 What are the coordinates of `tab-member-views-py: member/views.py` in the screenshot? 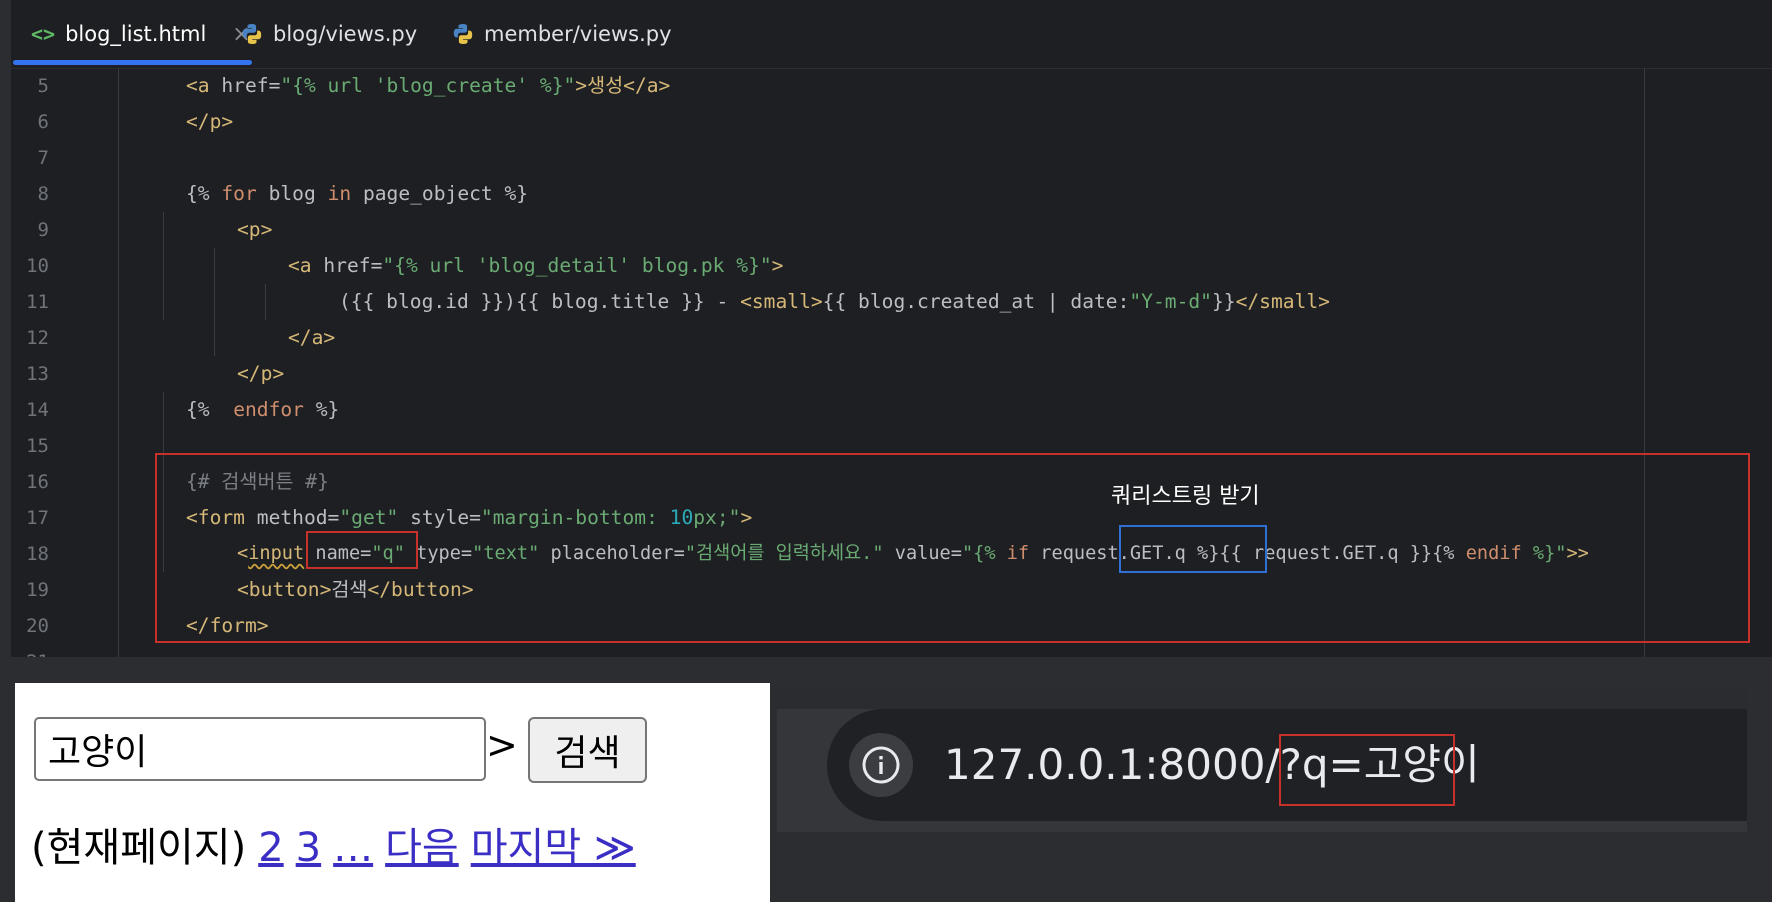 It's located at (562, 34).